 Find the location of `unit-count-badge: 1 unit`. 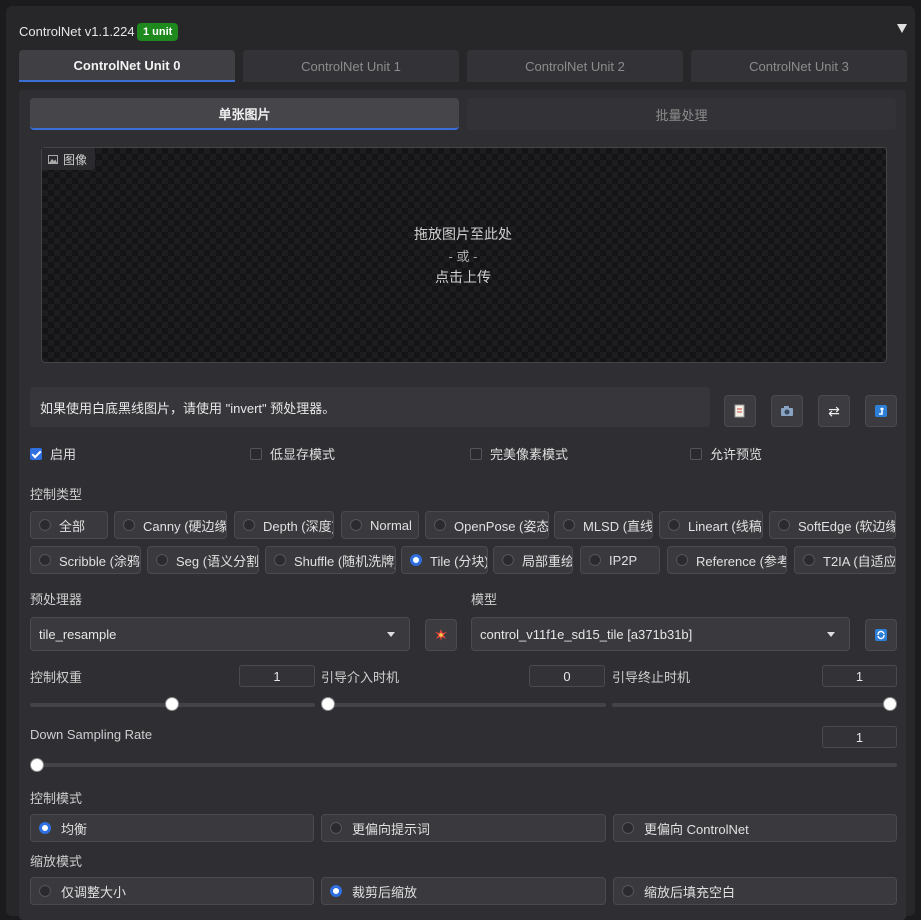

unit-count-badge: 1 unit is located at coordinates (158, 32).